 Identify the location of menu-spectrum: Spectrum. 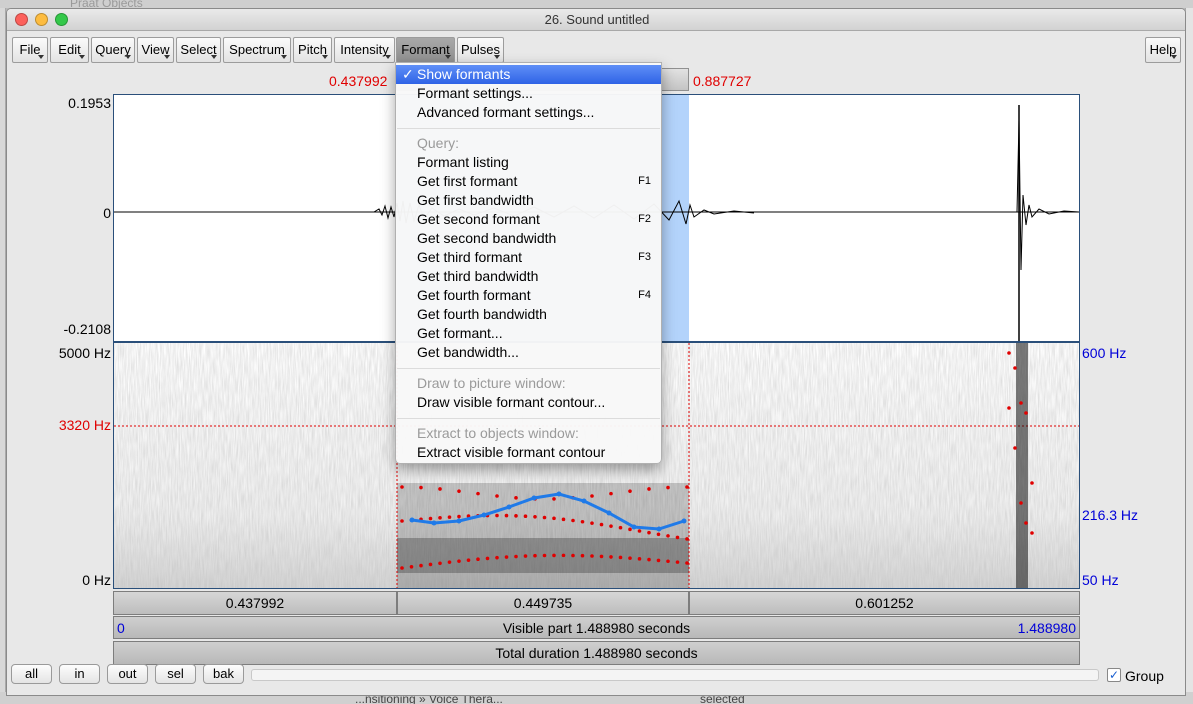
(257, 50).